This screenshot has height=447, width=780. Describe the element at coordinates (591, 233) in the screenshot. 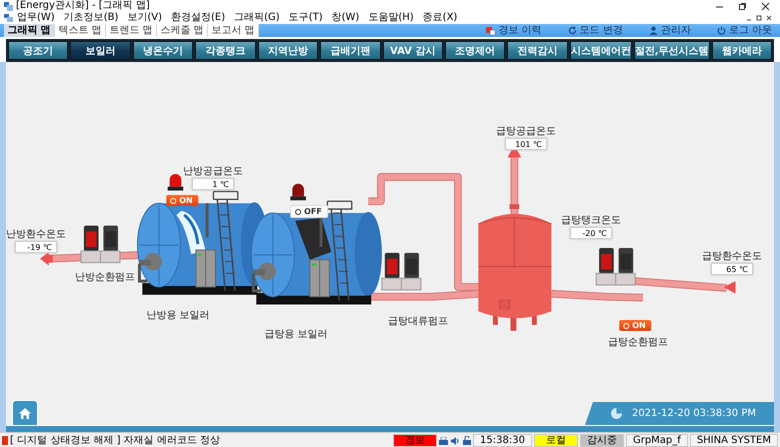

I see `sensor-value: -20 ℃` at that location.